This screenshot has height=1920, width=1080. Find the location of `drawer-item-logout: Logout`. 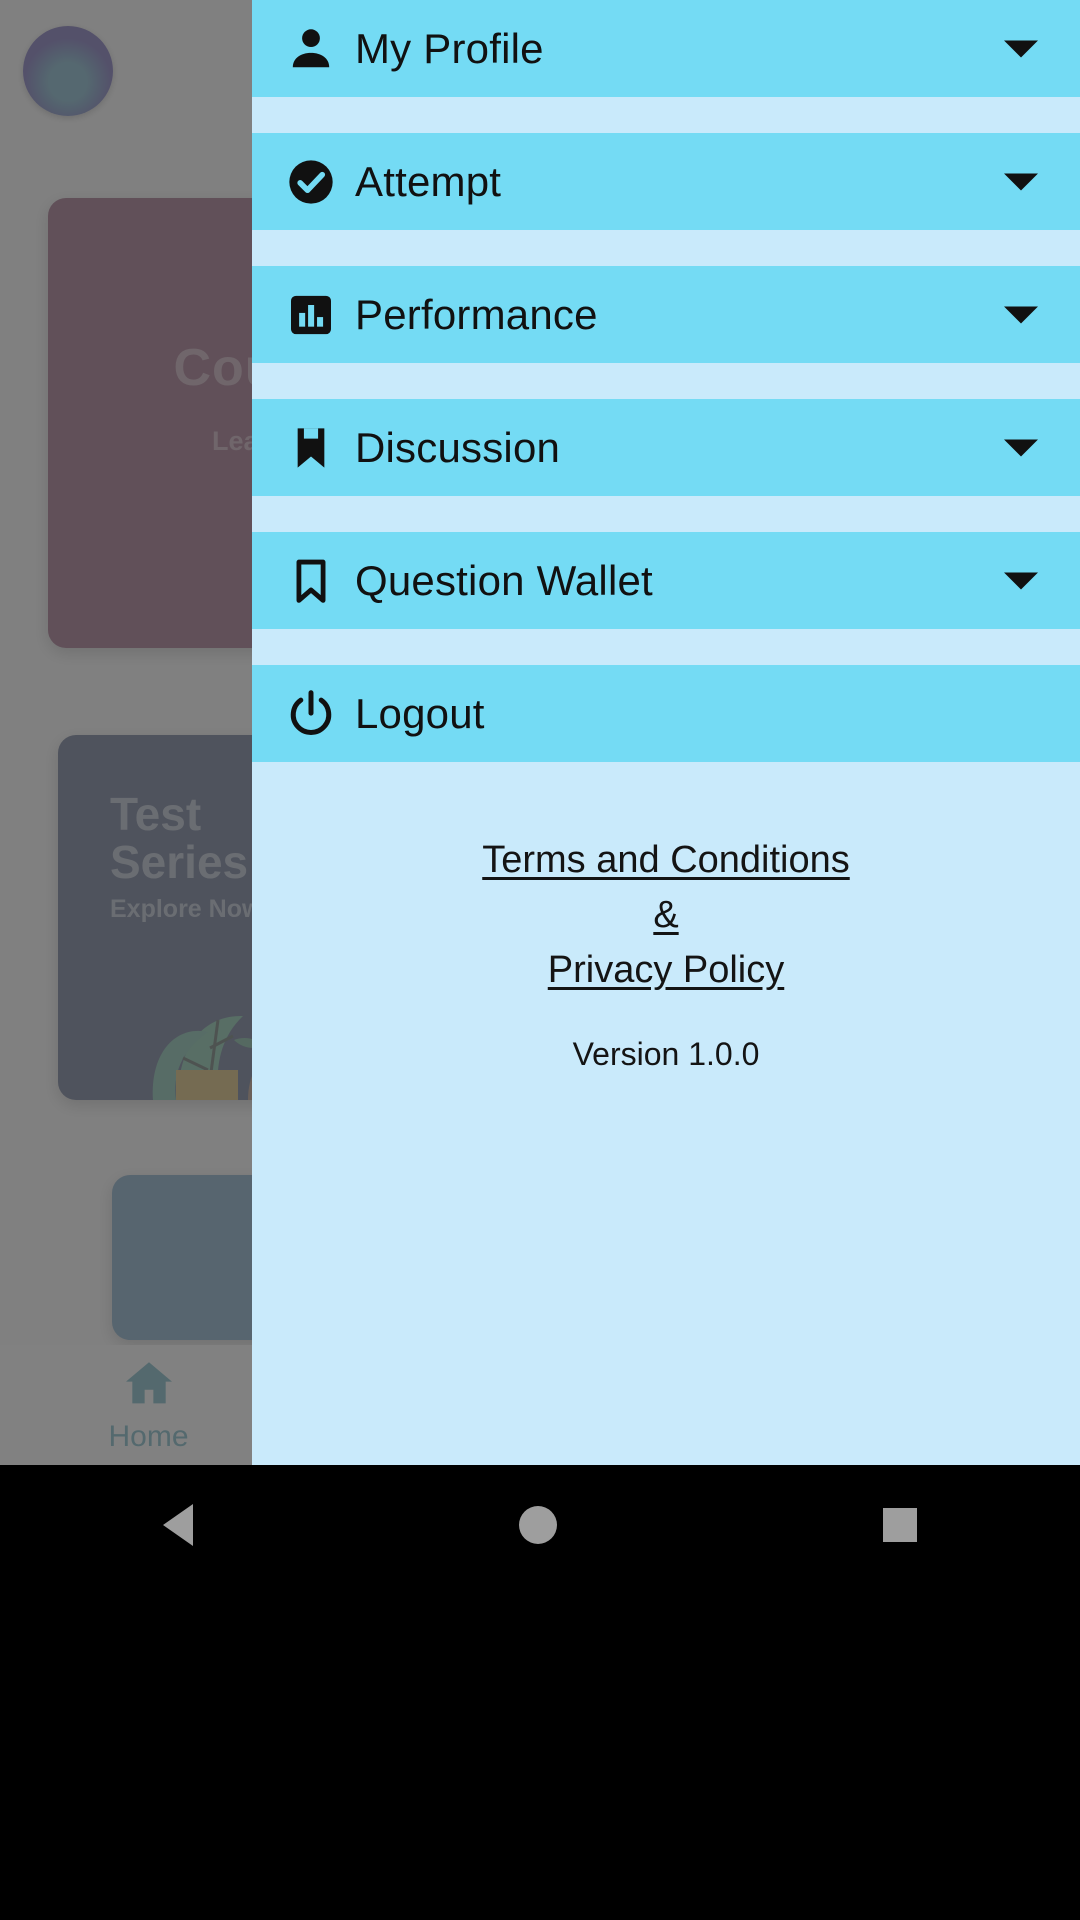

drawer-item-logout: Logout is located at coordinates (666, 713).